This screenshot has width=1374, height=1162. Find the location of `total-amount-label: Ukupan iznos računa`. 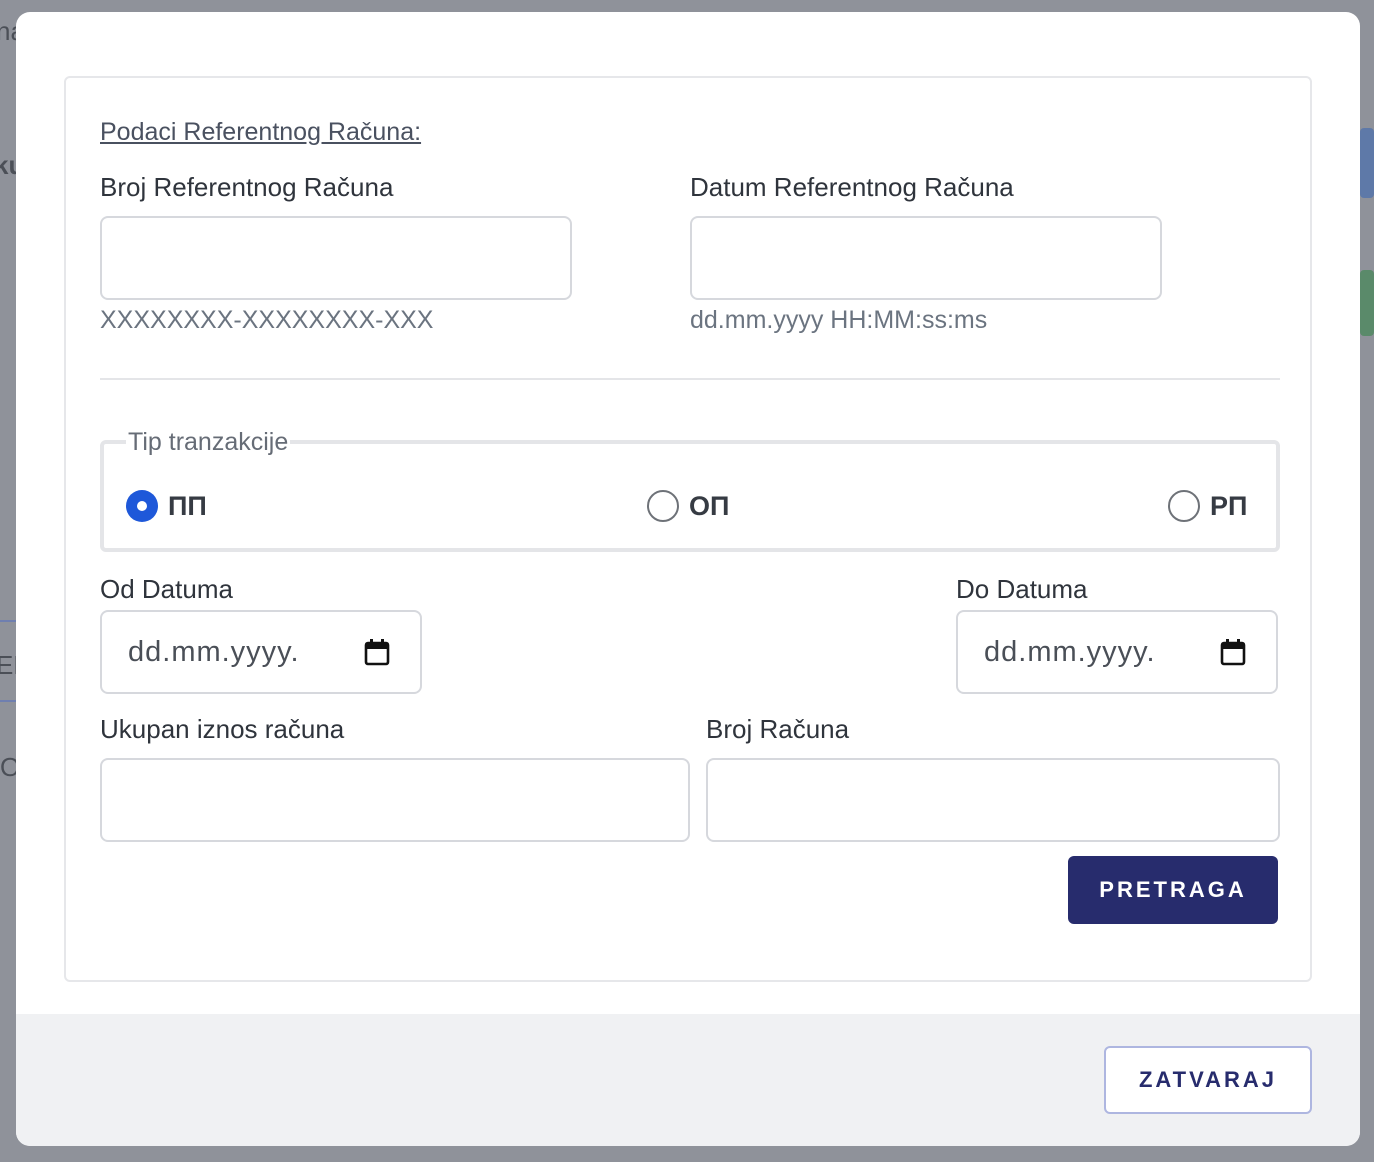

total-amount-label: Ukupan iznos računa is located at coordinates (222, 729).